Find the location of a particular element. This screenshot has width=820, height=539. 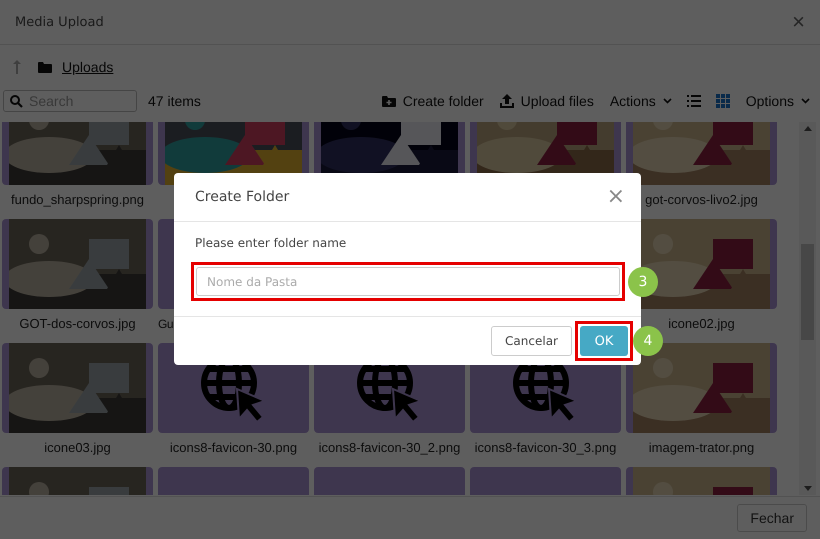

actions-dropdown: Actions is located at coordinates (633, 101).